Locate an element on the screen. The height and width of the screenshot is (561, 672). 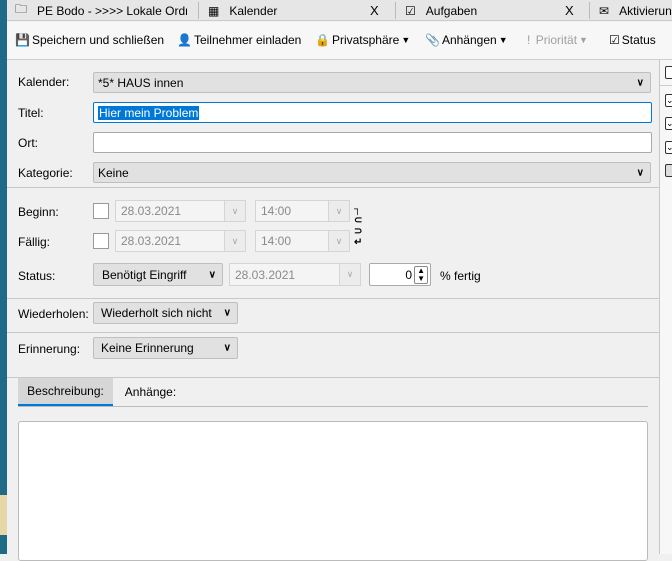
reminder-label: Erinnerung: is located at coordinates (49, 349).